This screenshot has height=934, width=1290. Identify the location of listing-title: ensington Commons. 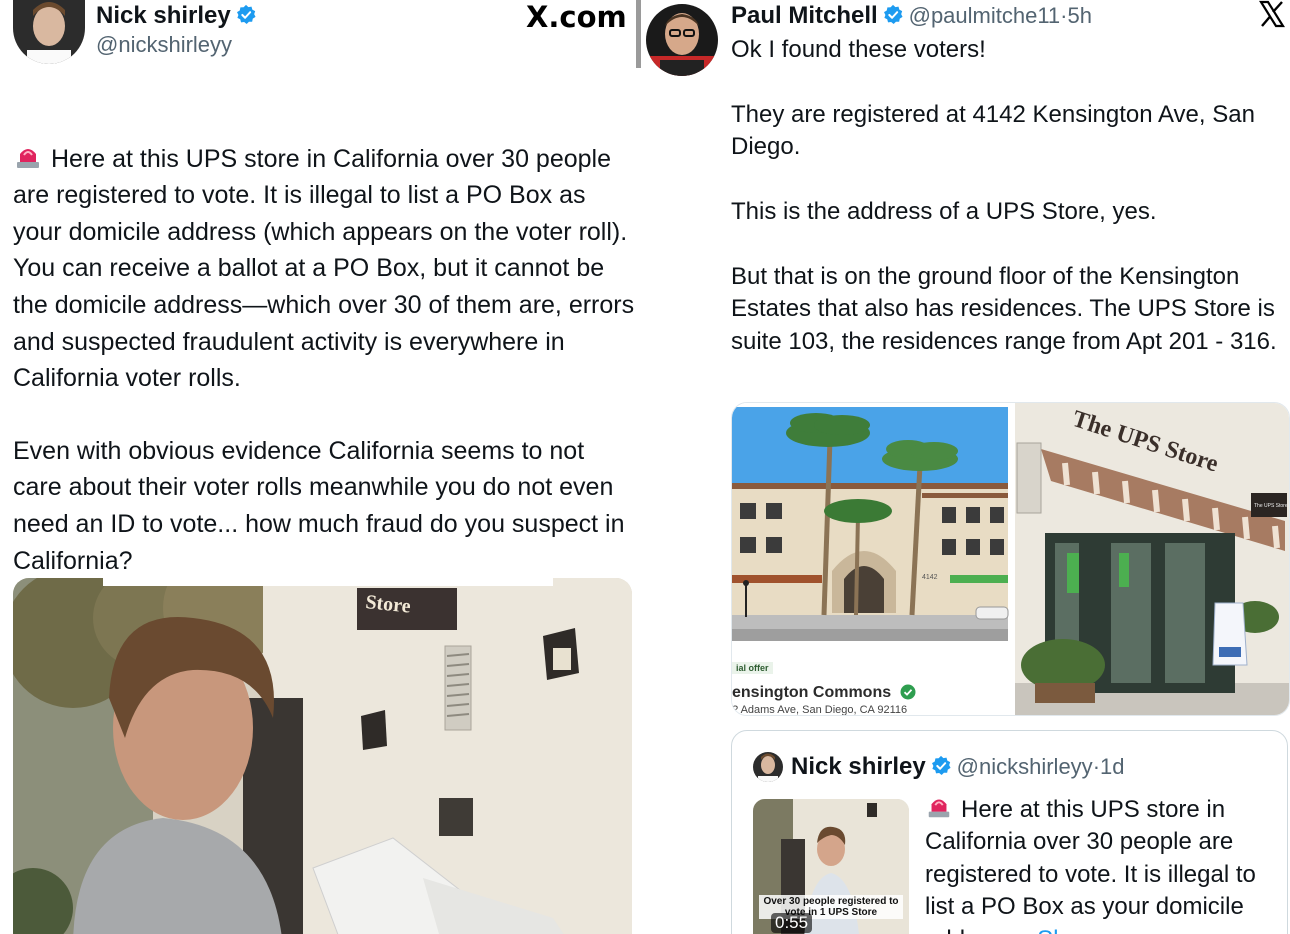
(811, 692).